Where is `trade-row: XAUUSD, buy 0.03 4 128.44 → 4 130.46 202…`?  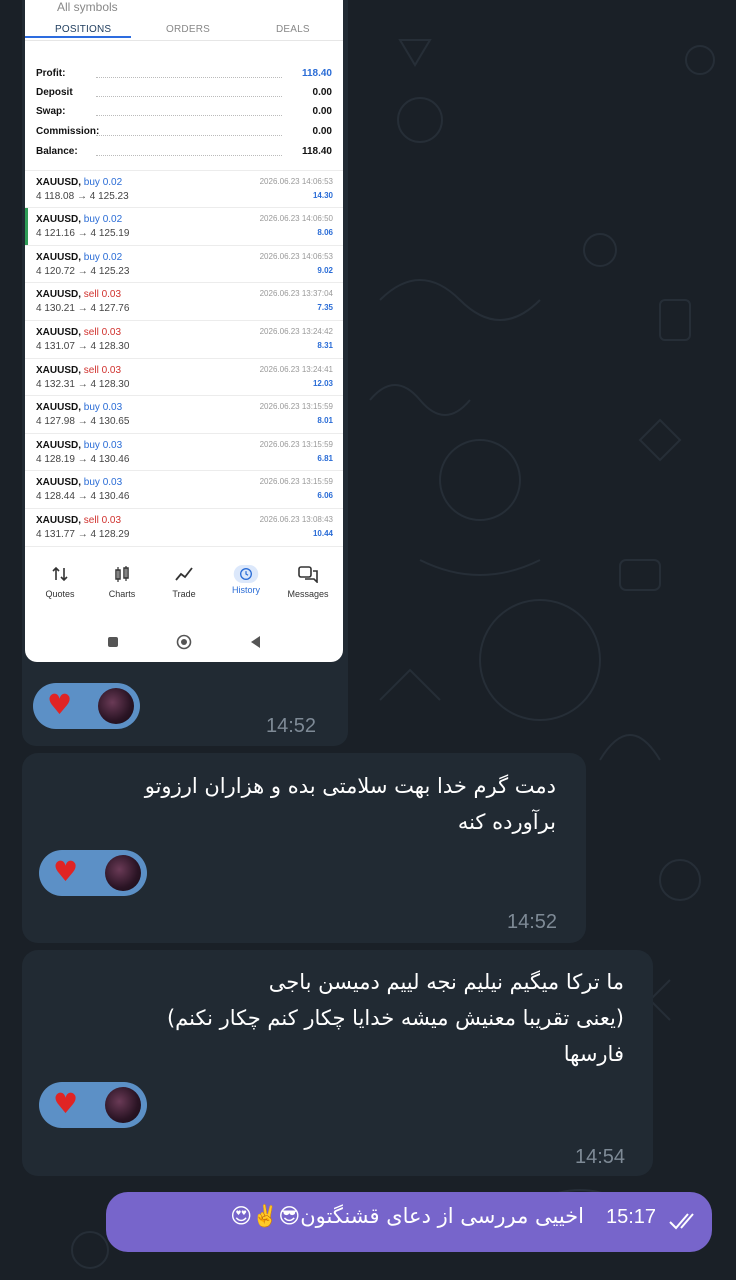
trade-row: XAUUSD, buy 0.03 4 128.44 → 4 130.46 202… is located at coordinates (184, 489).